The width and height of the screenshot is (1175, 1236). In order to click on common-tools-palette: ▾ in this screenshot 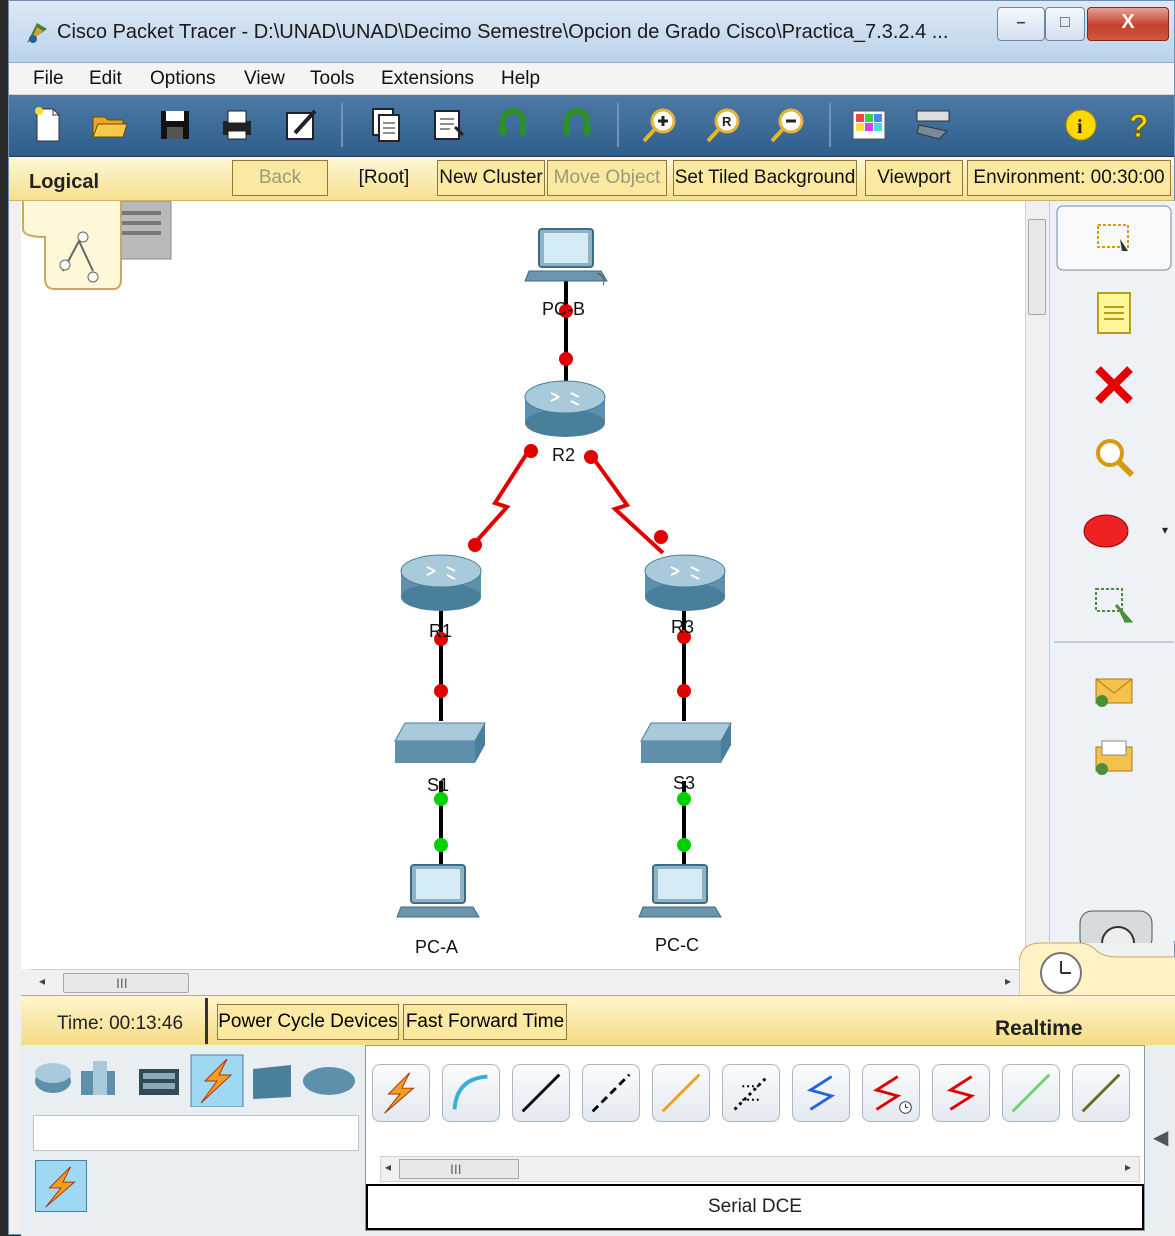, I will do `click(1112, 572)`.